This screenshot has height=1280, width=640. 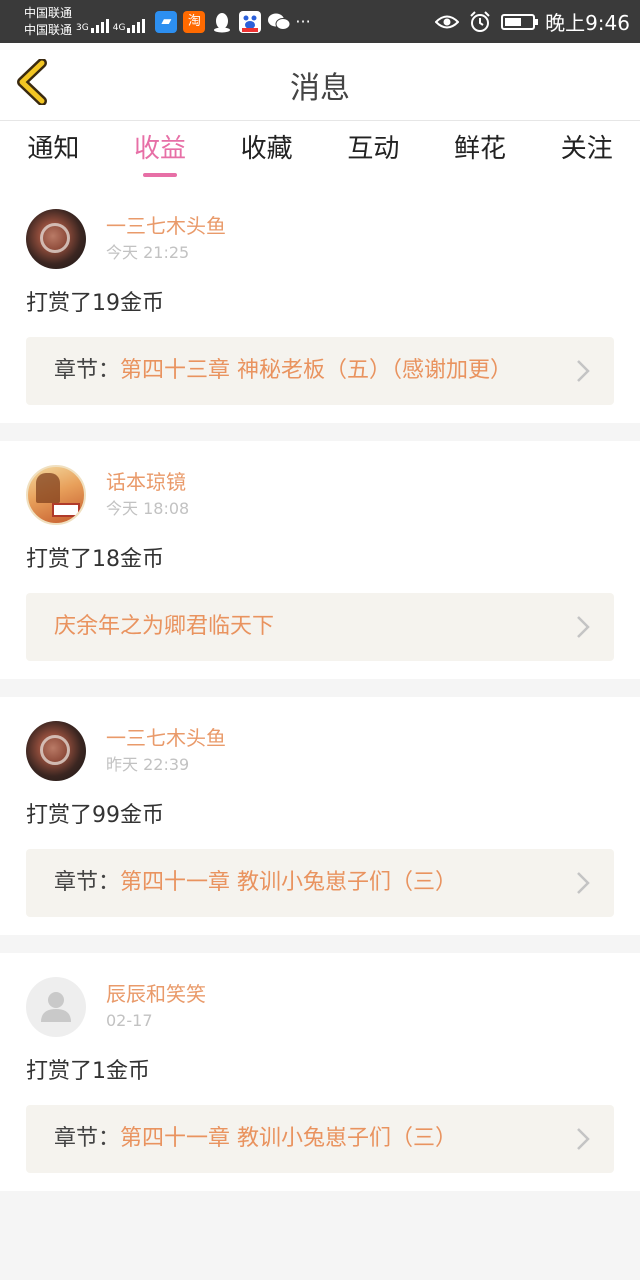 I want to click on user-row: 辰辰和笑笑 02-17, so click(x=320, y=1007).